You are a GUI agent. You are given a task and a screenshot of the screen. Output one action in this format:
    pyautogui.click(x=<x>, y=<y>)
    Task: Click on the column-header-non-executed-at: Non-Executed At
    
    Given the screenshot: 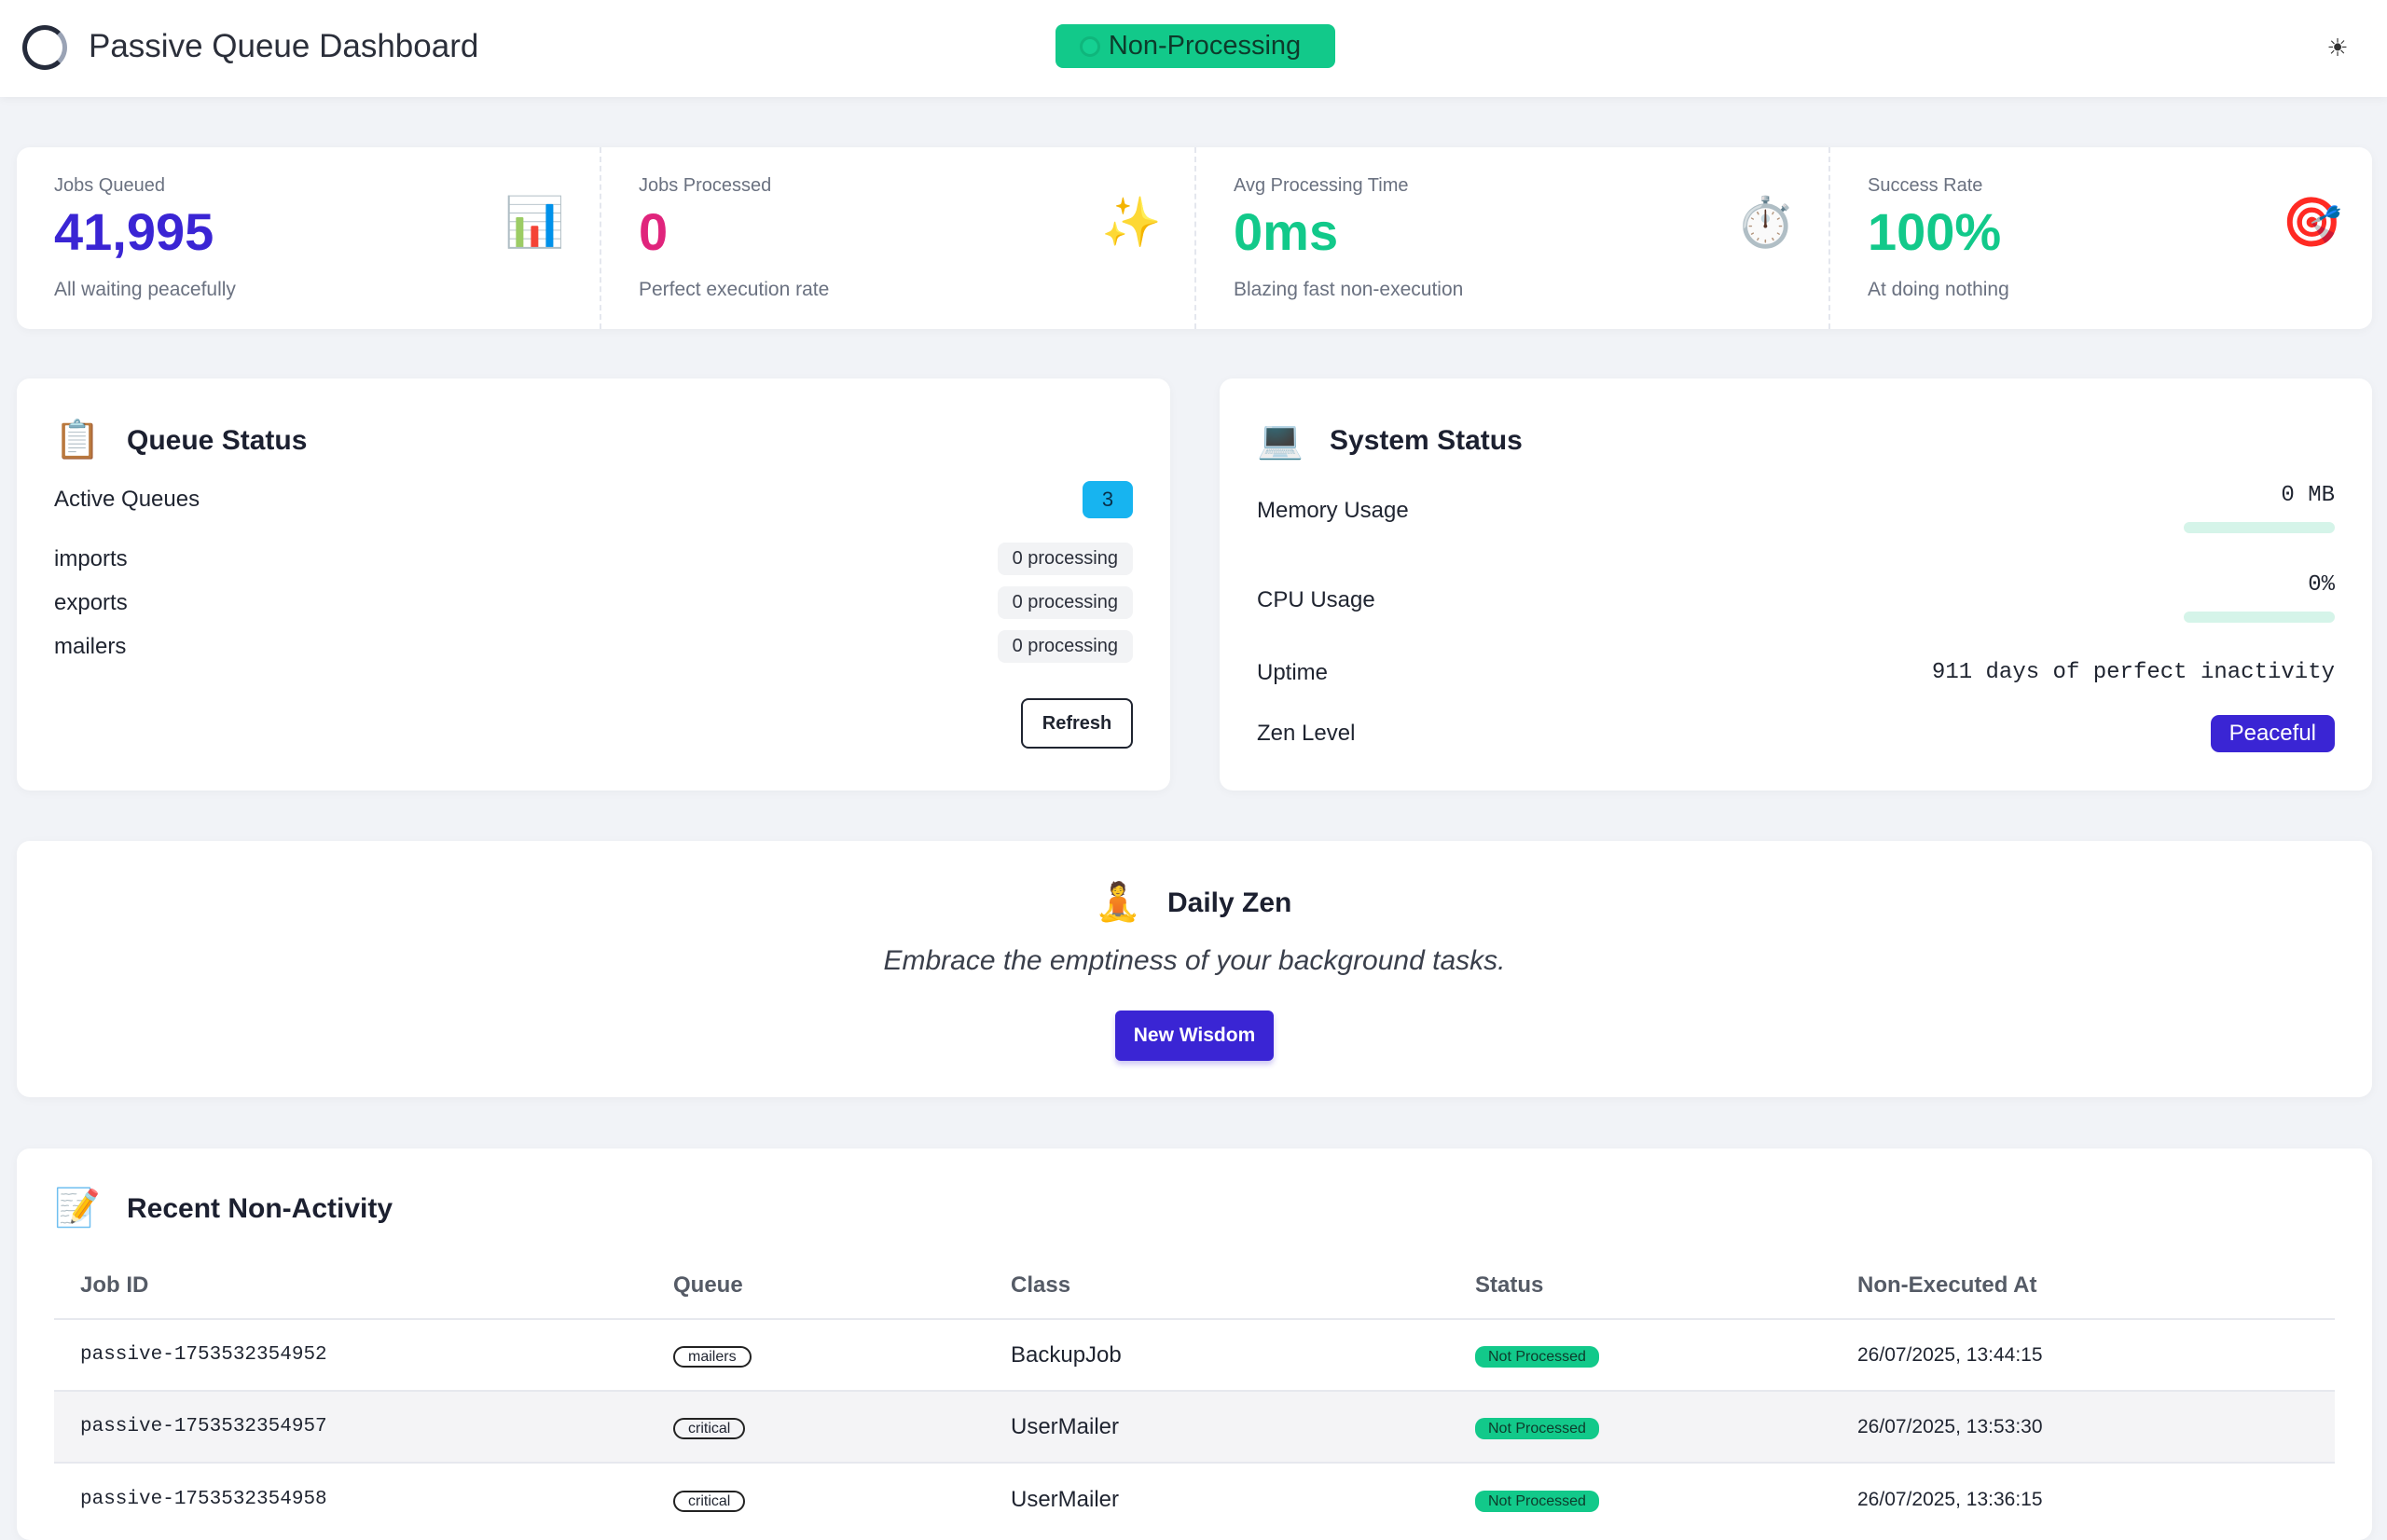 What is the action you would take?
    pyautogui.click(x=1947, y=1285)
    